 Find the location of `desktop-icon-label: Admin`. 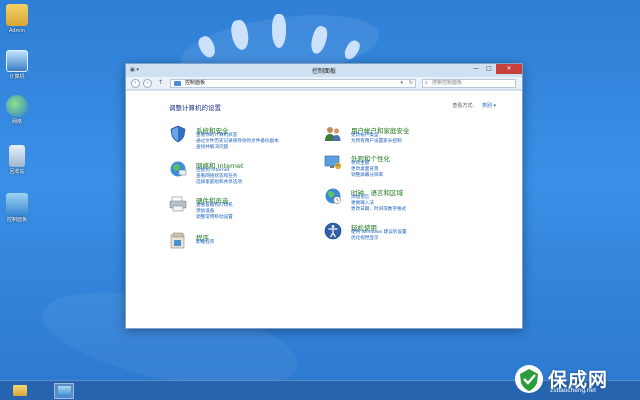

desktop-icon-label: Admin is located at coordinates (17, 31).